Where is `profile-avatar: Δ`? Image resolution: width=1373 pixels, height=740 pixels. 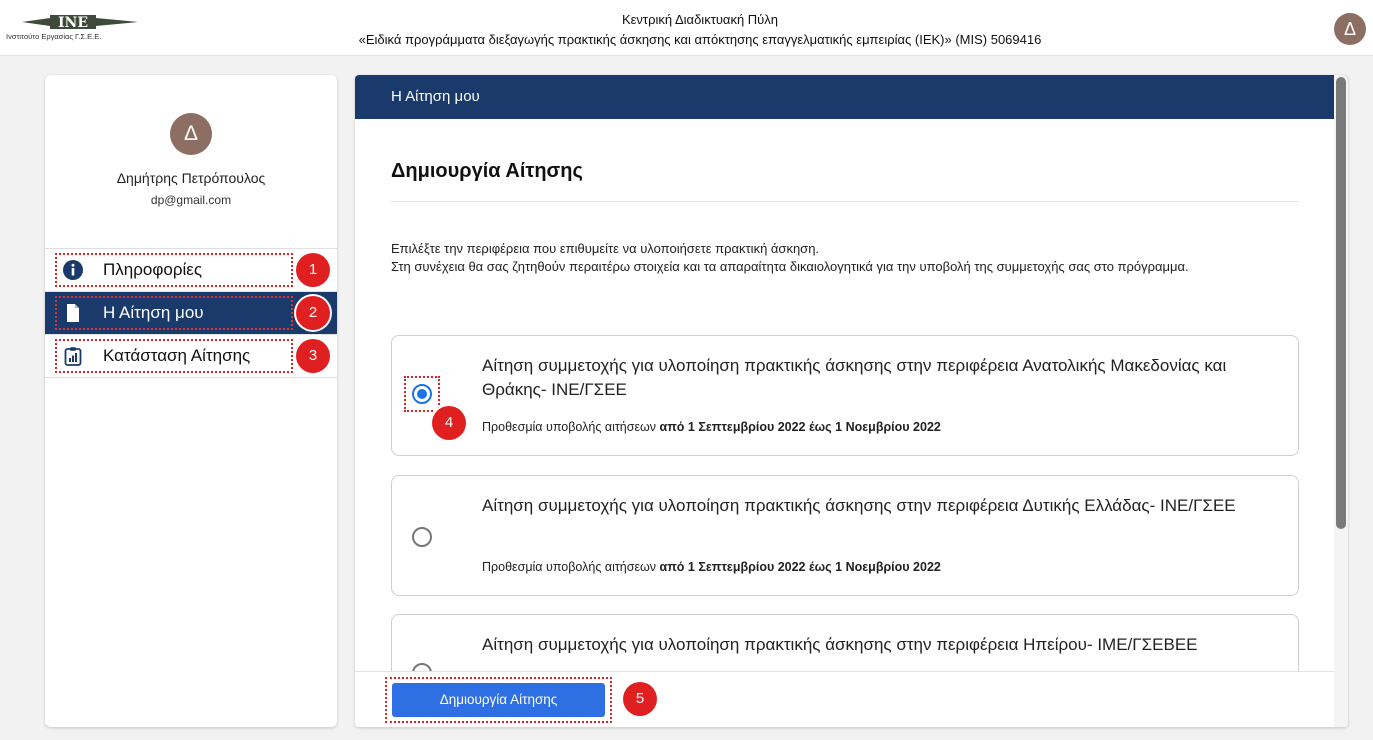 profile-avatar: Δ is located at coordinates (191, 134).